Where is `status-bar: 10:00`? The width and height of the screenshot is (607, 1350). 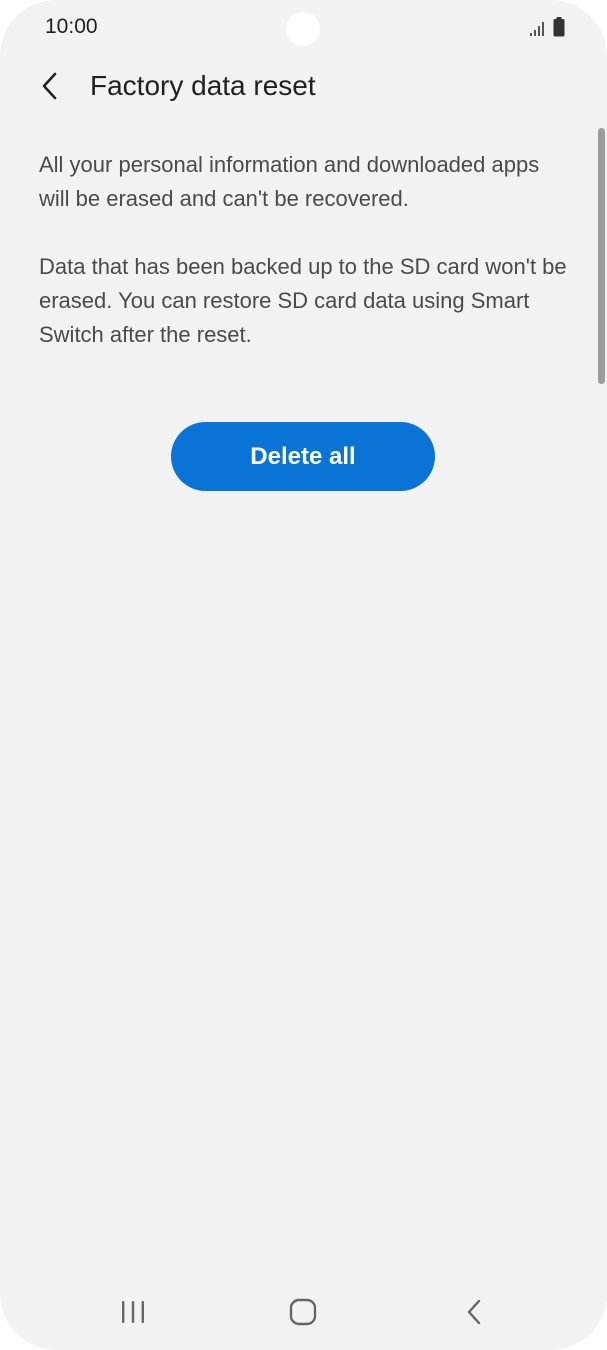 status-bar: 10:00 is located at coordinates (303, 28).